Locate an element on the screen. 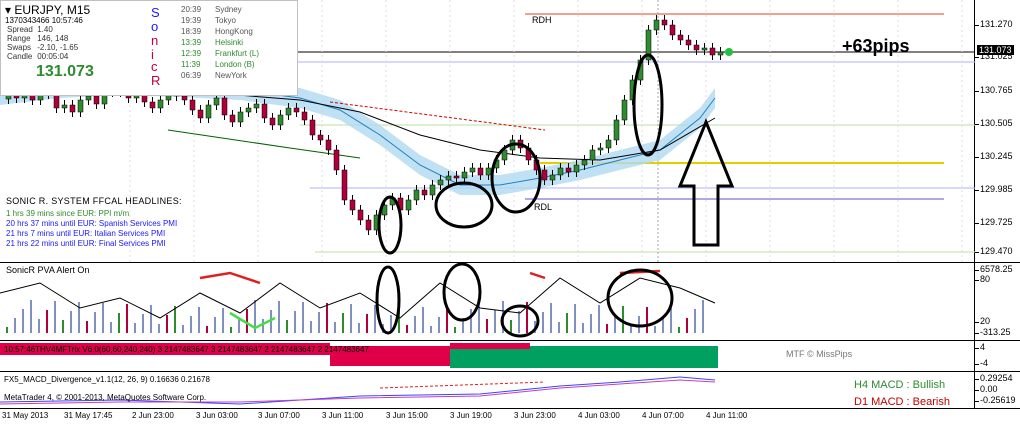 Image resolution: width=1020 pixels, height=424 pixels. macd-axis: 0.29254 0.00 -0.25619 is located at coordinates (997, 390).